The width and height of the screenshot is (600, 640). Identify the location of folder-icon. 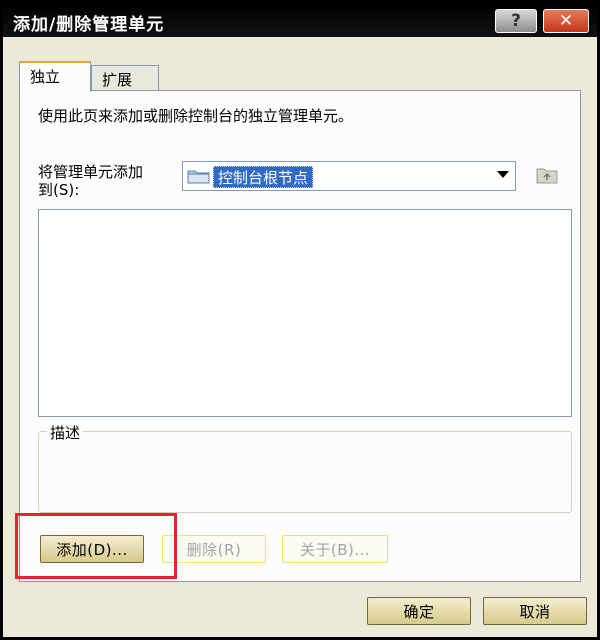
(198, 177).